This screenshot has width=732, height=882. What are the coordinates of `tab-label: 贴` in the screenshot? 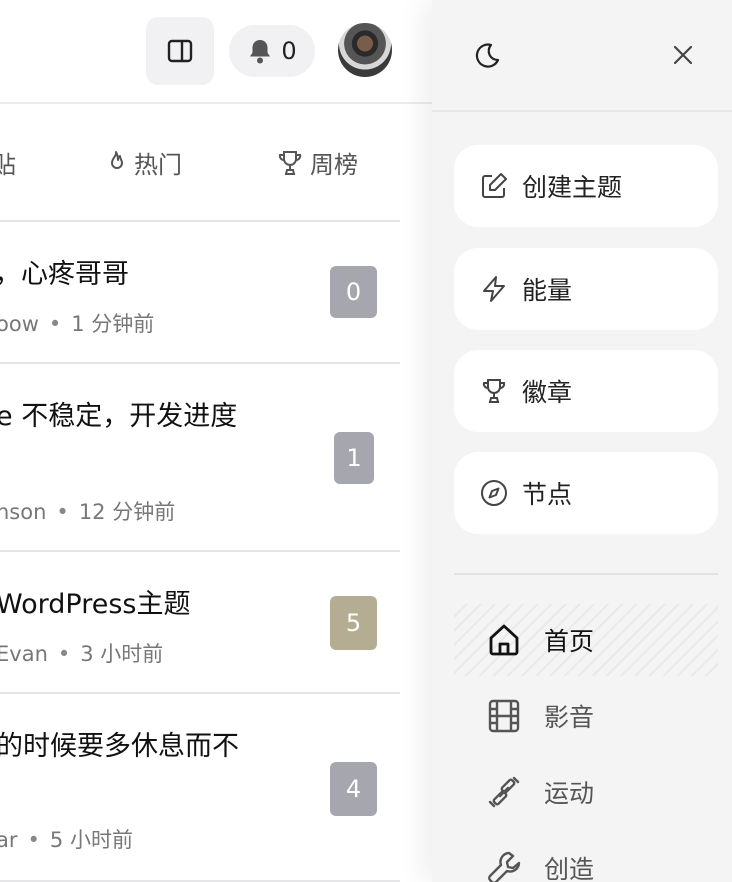 It's located at (8, 165).